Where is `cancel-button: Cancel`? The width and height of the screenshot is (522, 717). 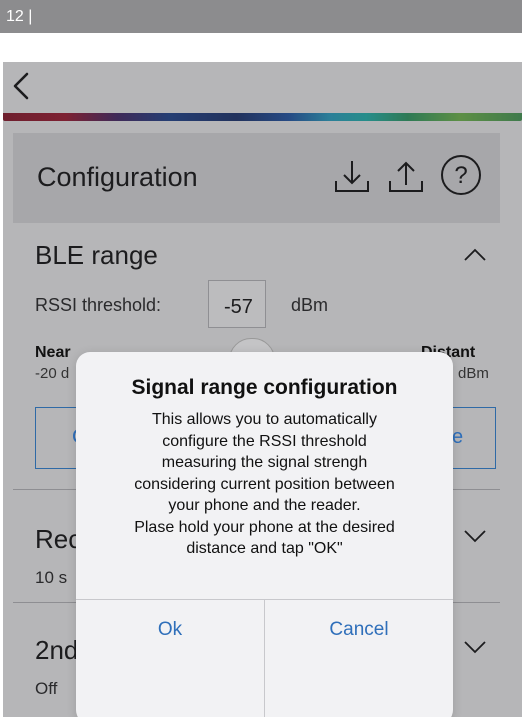
cancel-button: Cancel is located at coordinates (359, 629).